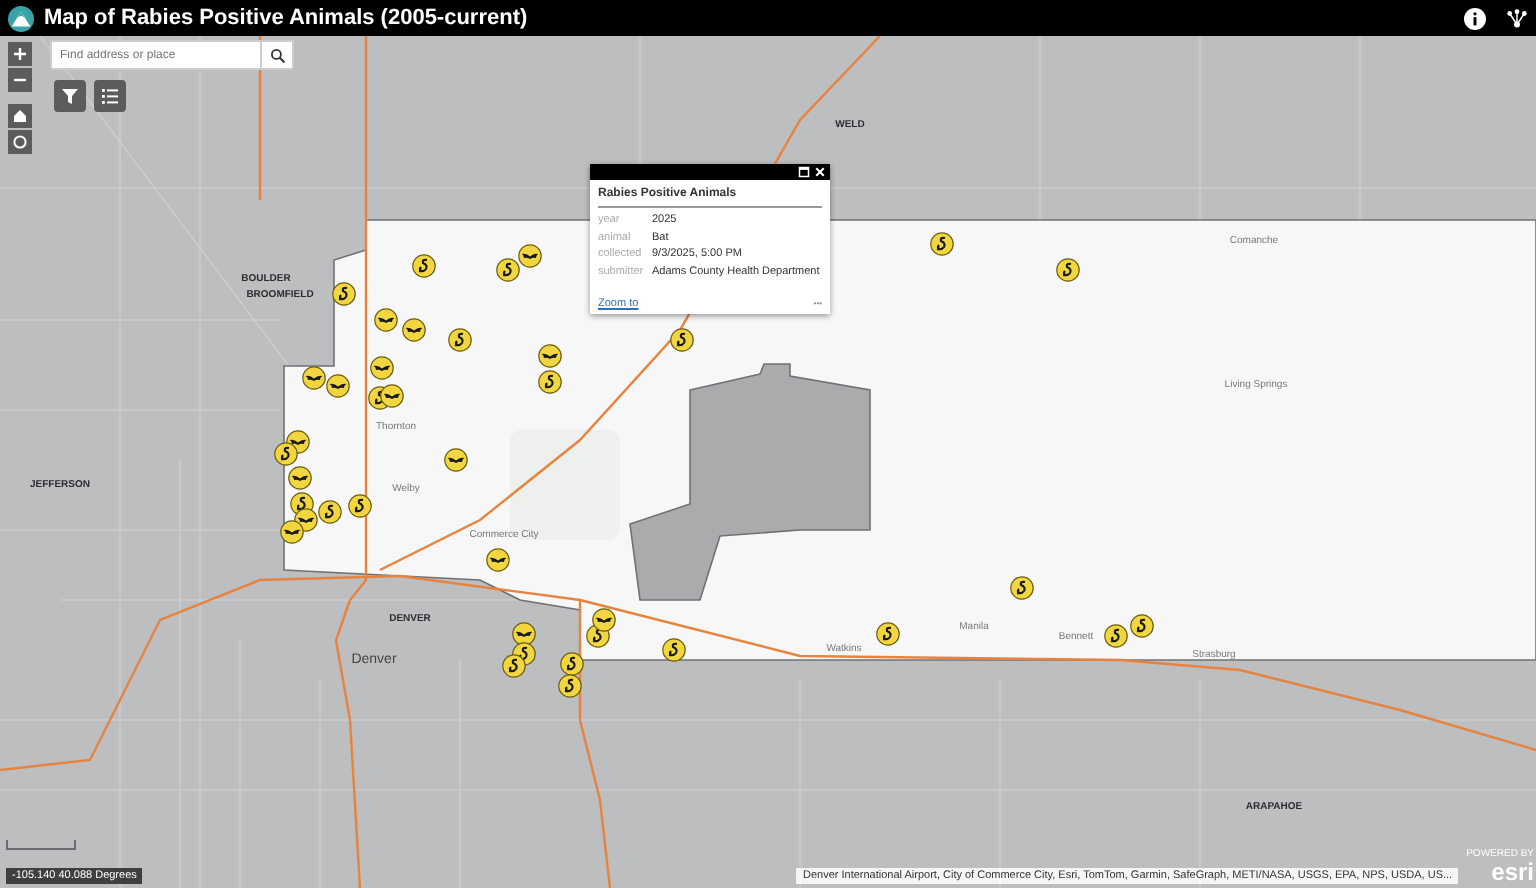 Image resolution: width=1536 pixels, height=888 pixels. I want to click on filter-icon, so click(70, 96).